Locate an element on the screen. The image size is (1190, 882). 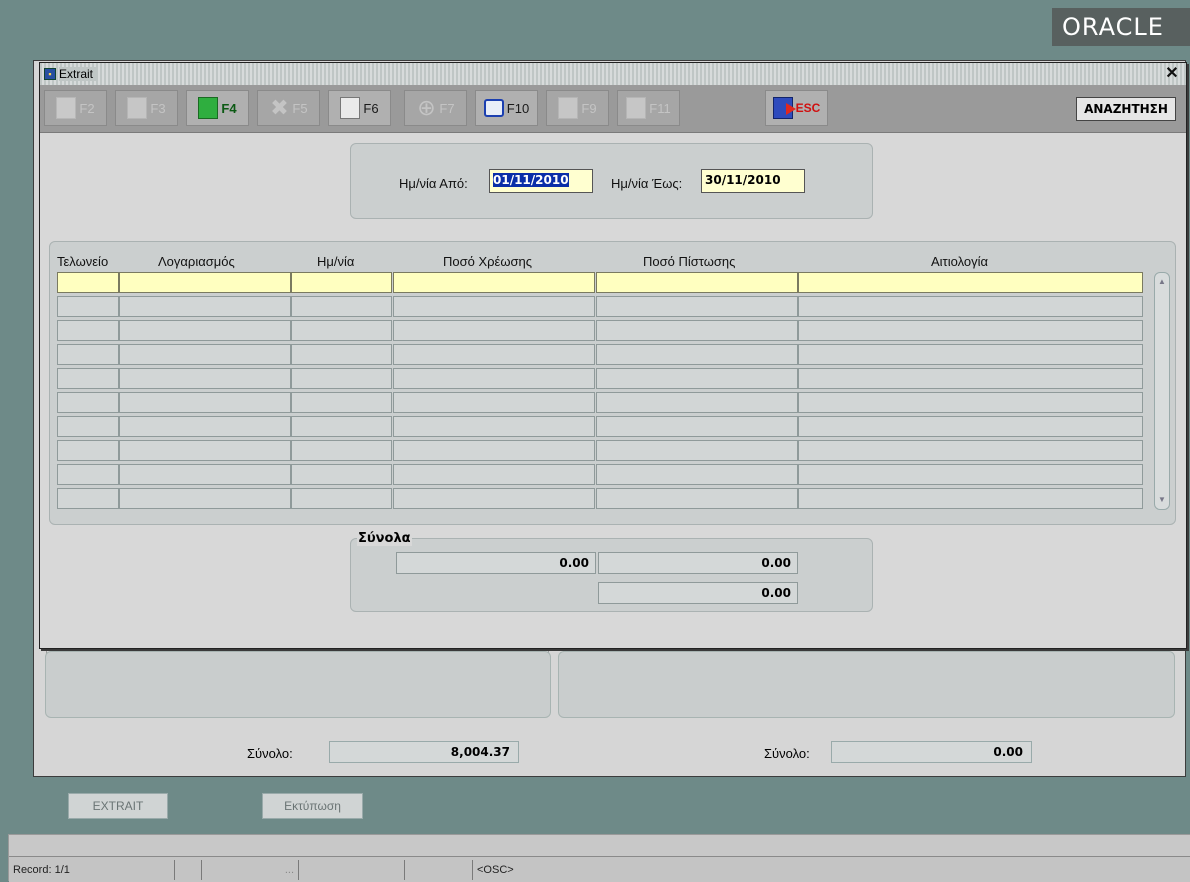
f5-delete-button: ✖ F5 is located at coordinates (288, 108).